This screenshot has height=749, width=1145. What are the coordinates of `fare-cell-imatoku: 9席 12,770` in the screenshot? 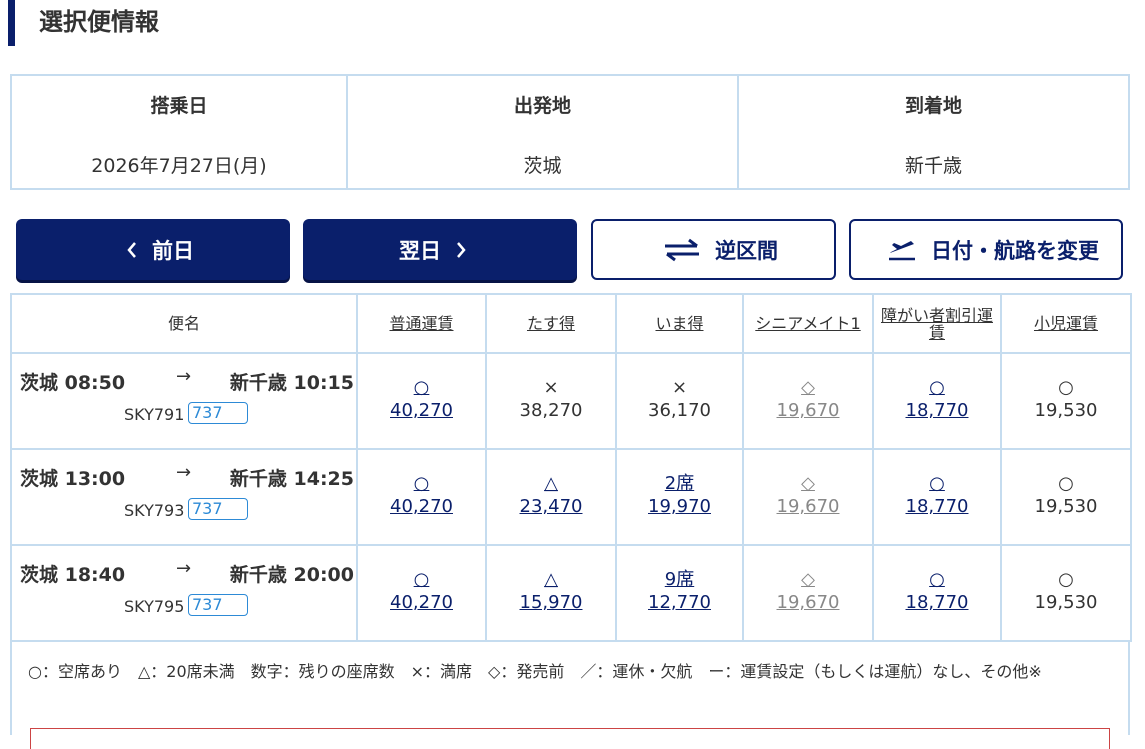 It's located at (679, 593).